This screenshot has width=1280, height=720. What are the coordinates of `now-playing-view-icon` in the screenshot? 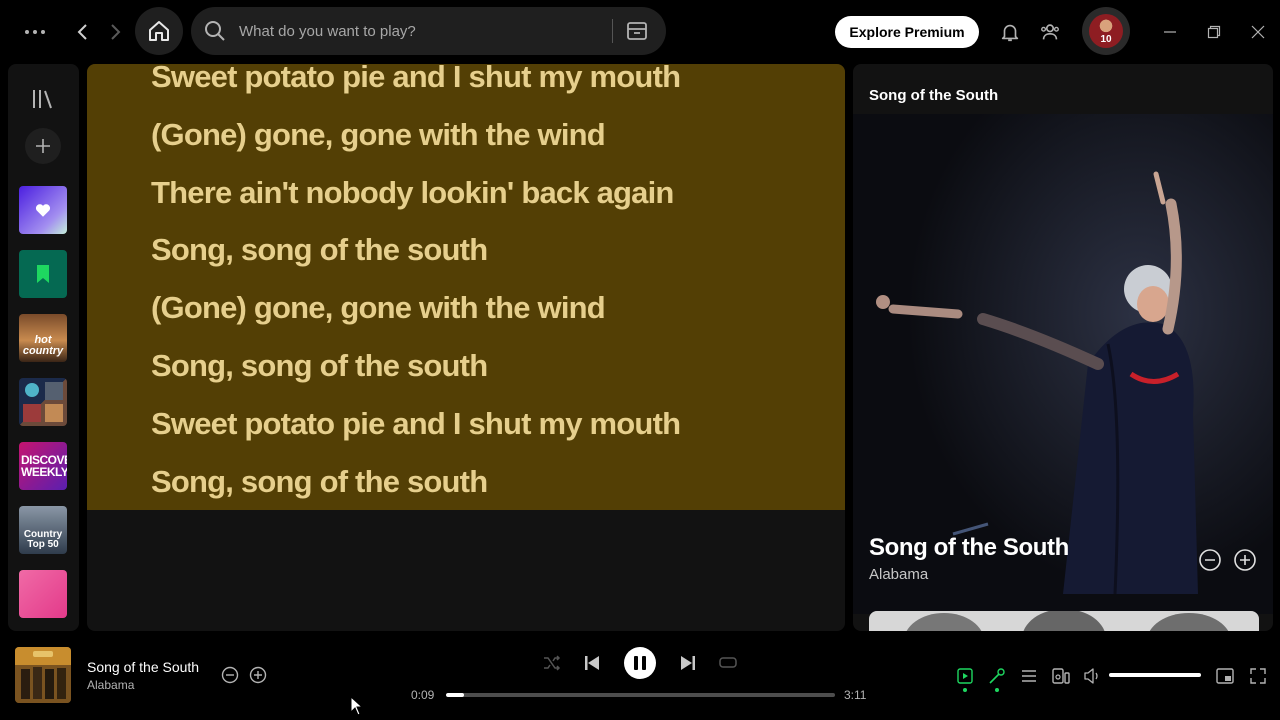 It's located at (965, 676).